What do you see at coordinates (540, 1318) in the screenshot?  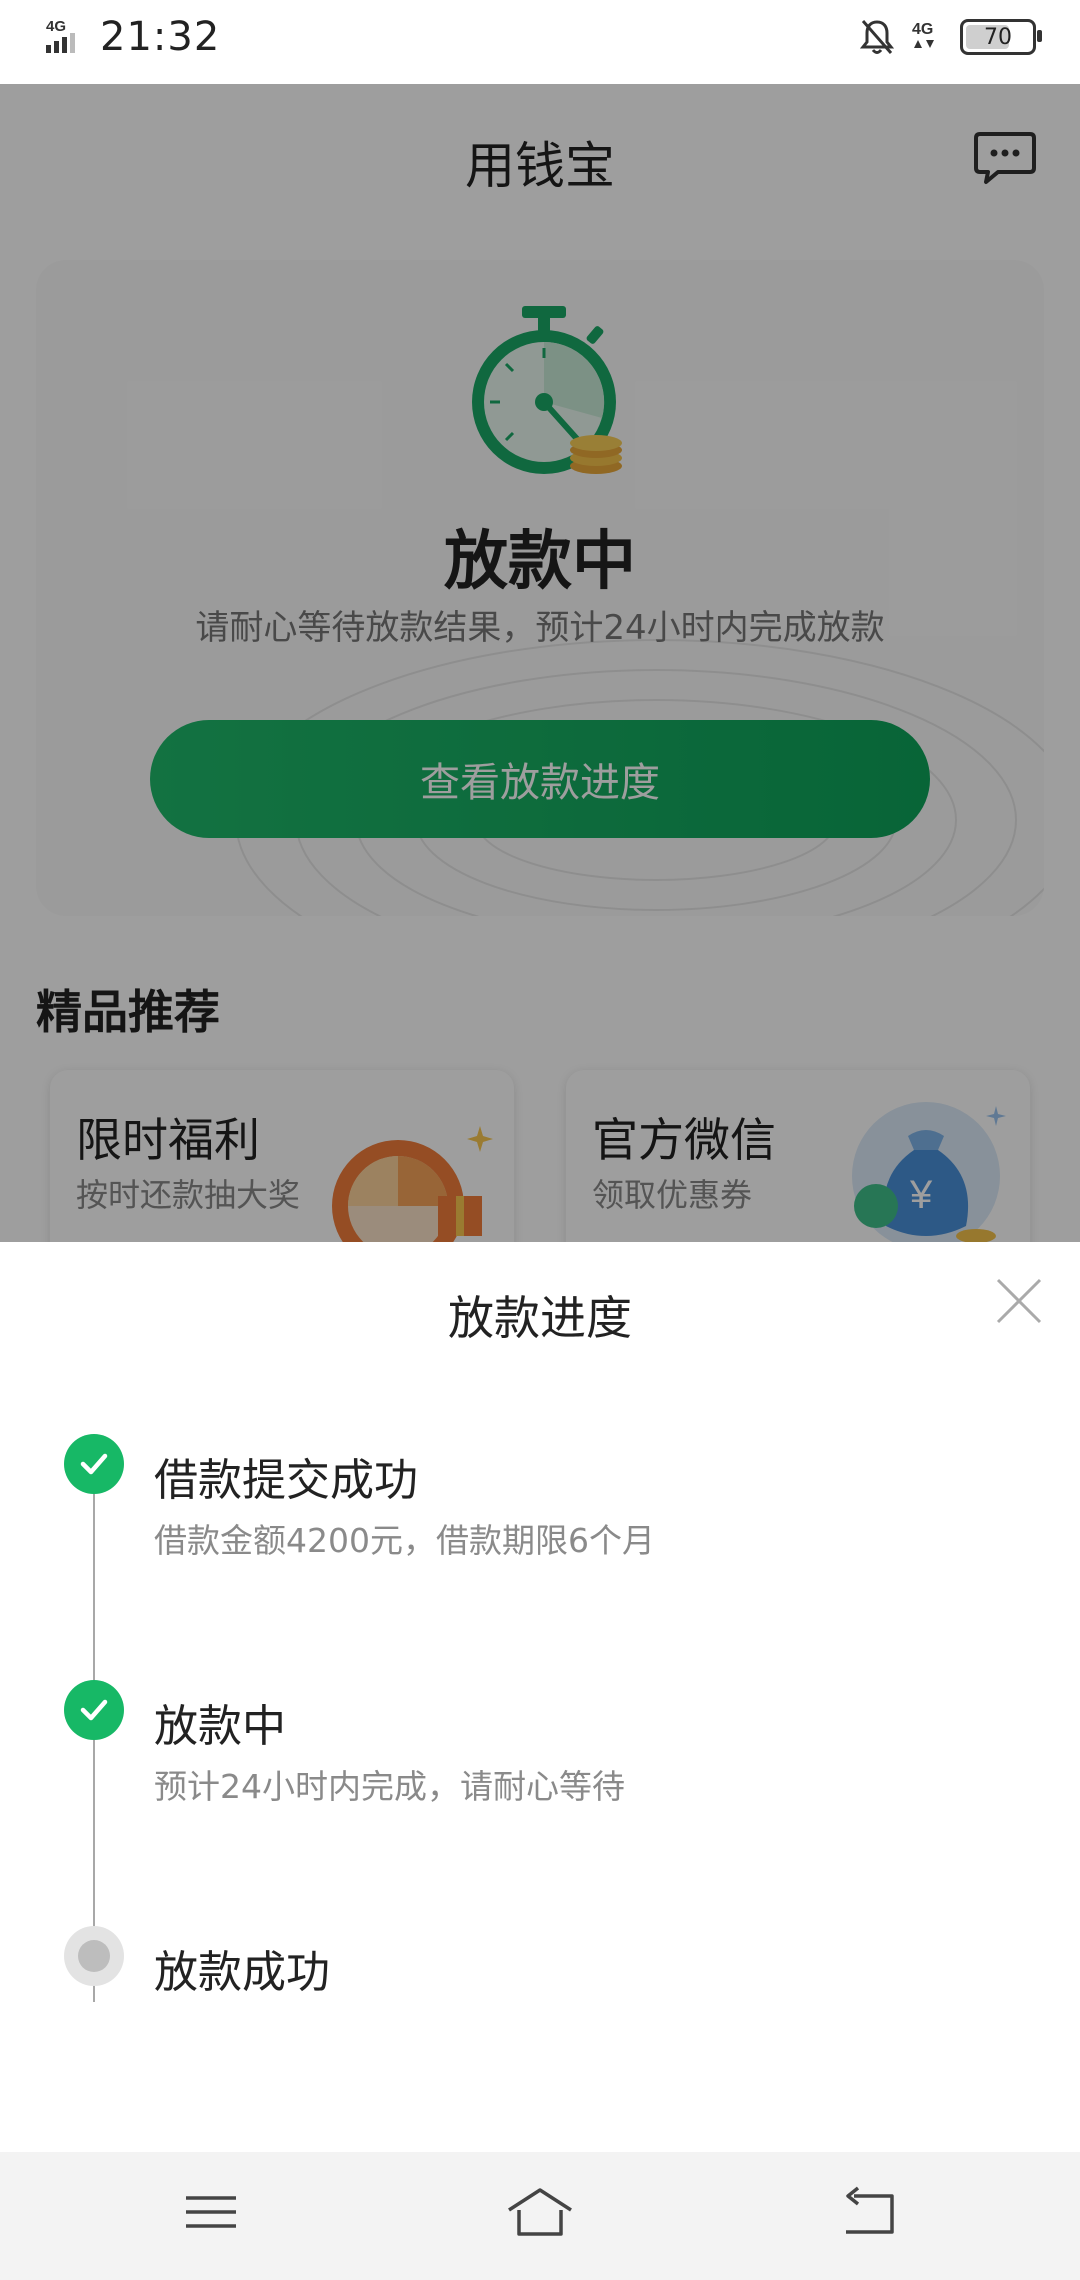 I see `sheet-title: 放款进度` at bounding box center [540, 1318].